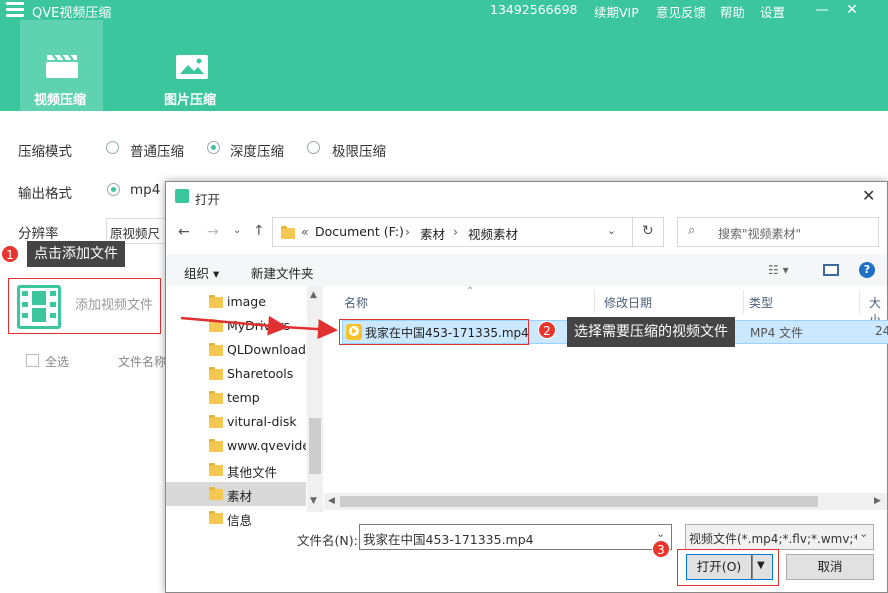  What do you see at coordinates (651, 332) in the screenshot?
I see `callout-select-file: 选择需要压缩的视频文件` at bounding box center [651, 332].